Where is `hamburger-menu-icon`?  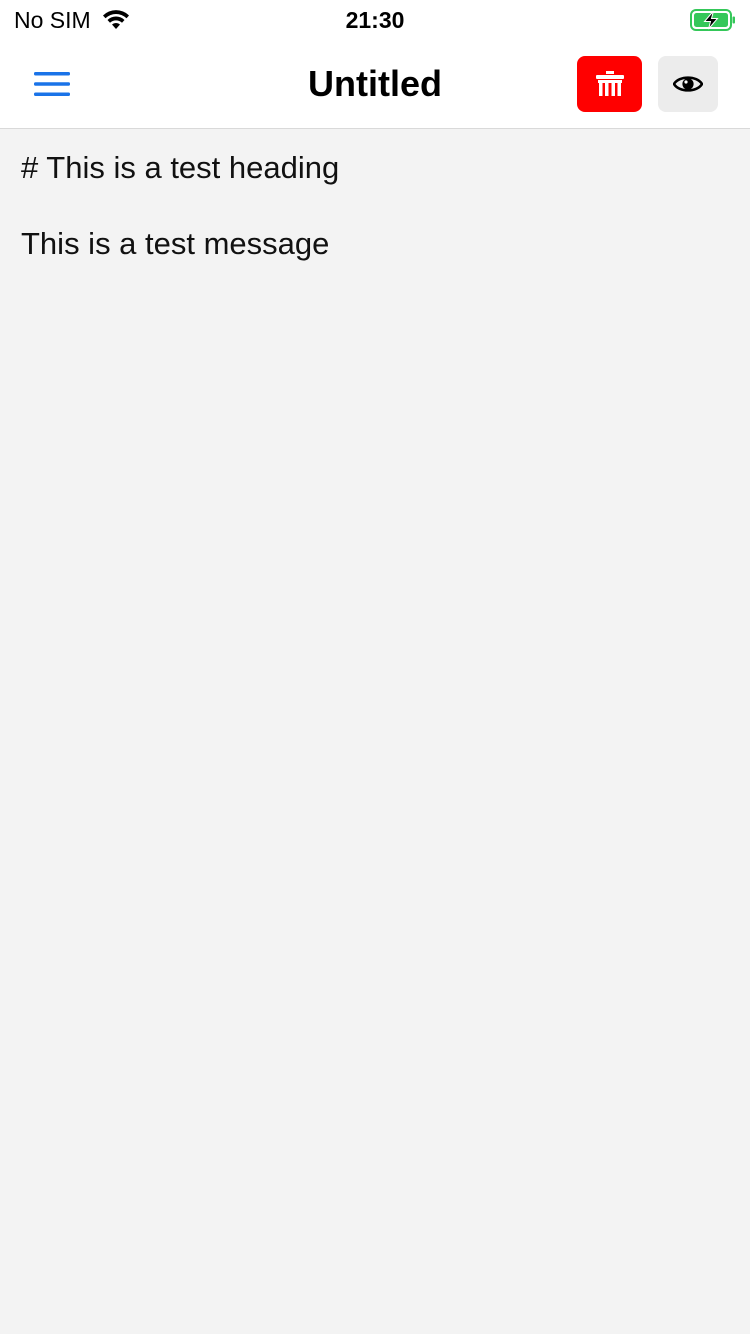 hamburger-menu-icon is located at coordinates (52, 84).